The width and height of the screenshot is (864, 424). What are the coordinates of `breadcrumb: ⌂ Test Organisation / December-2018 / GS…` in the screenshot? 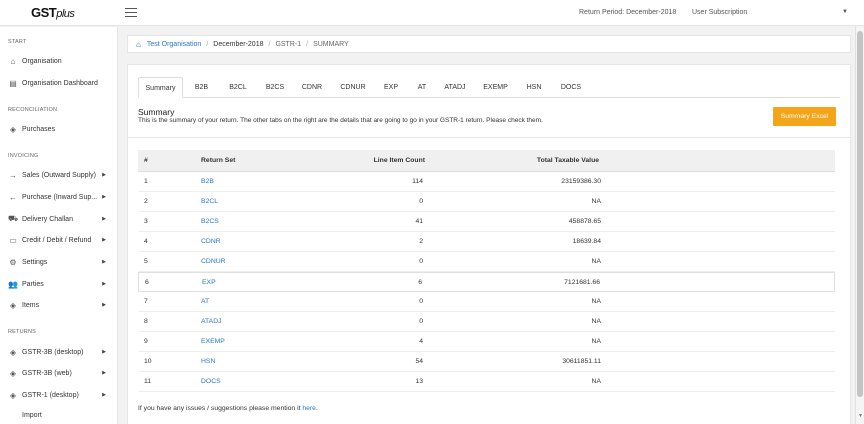 It's located at (489, 44).